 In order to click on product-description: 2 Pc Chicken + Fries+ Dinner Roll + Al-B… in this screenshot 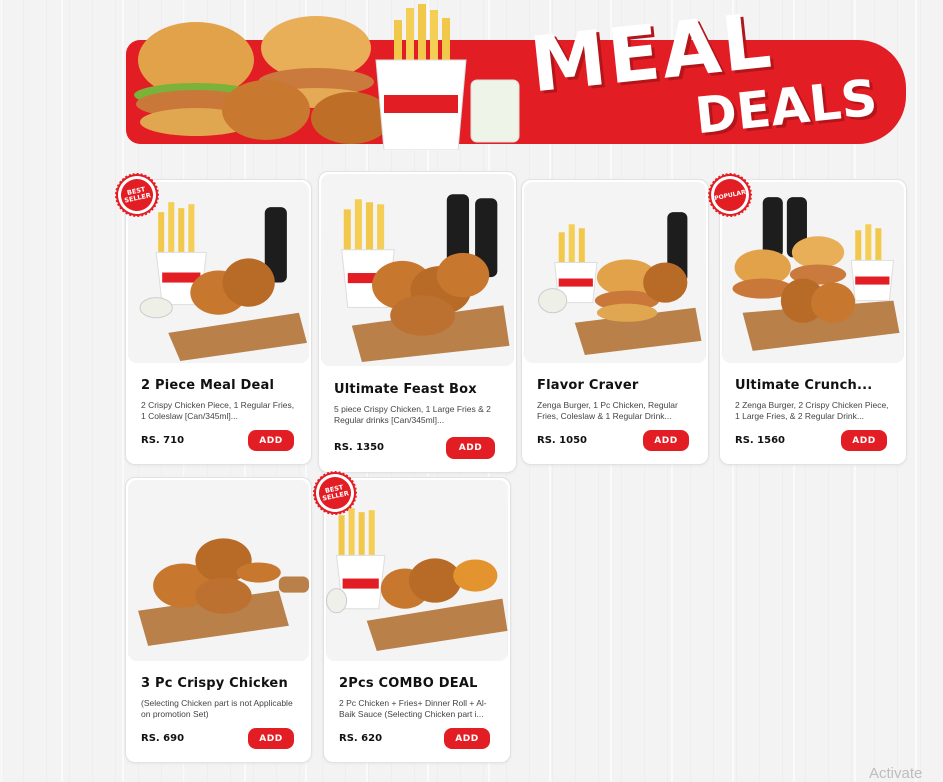, I will do `click(413, 708)`.